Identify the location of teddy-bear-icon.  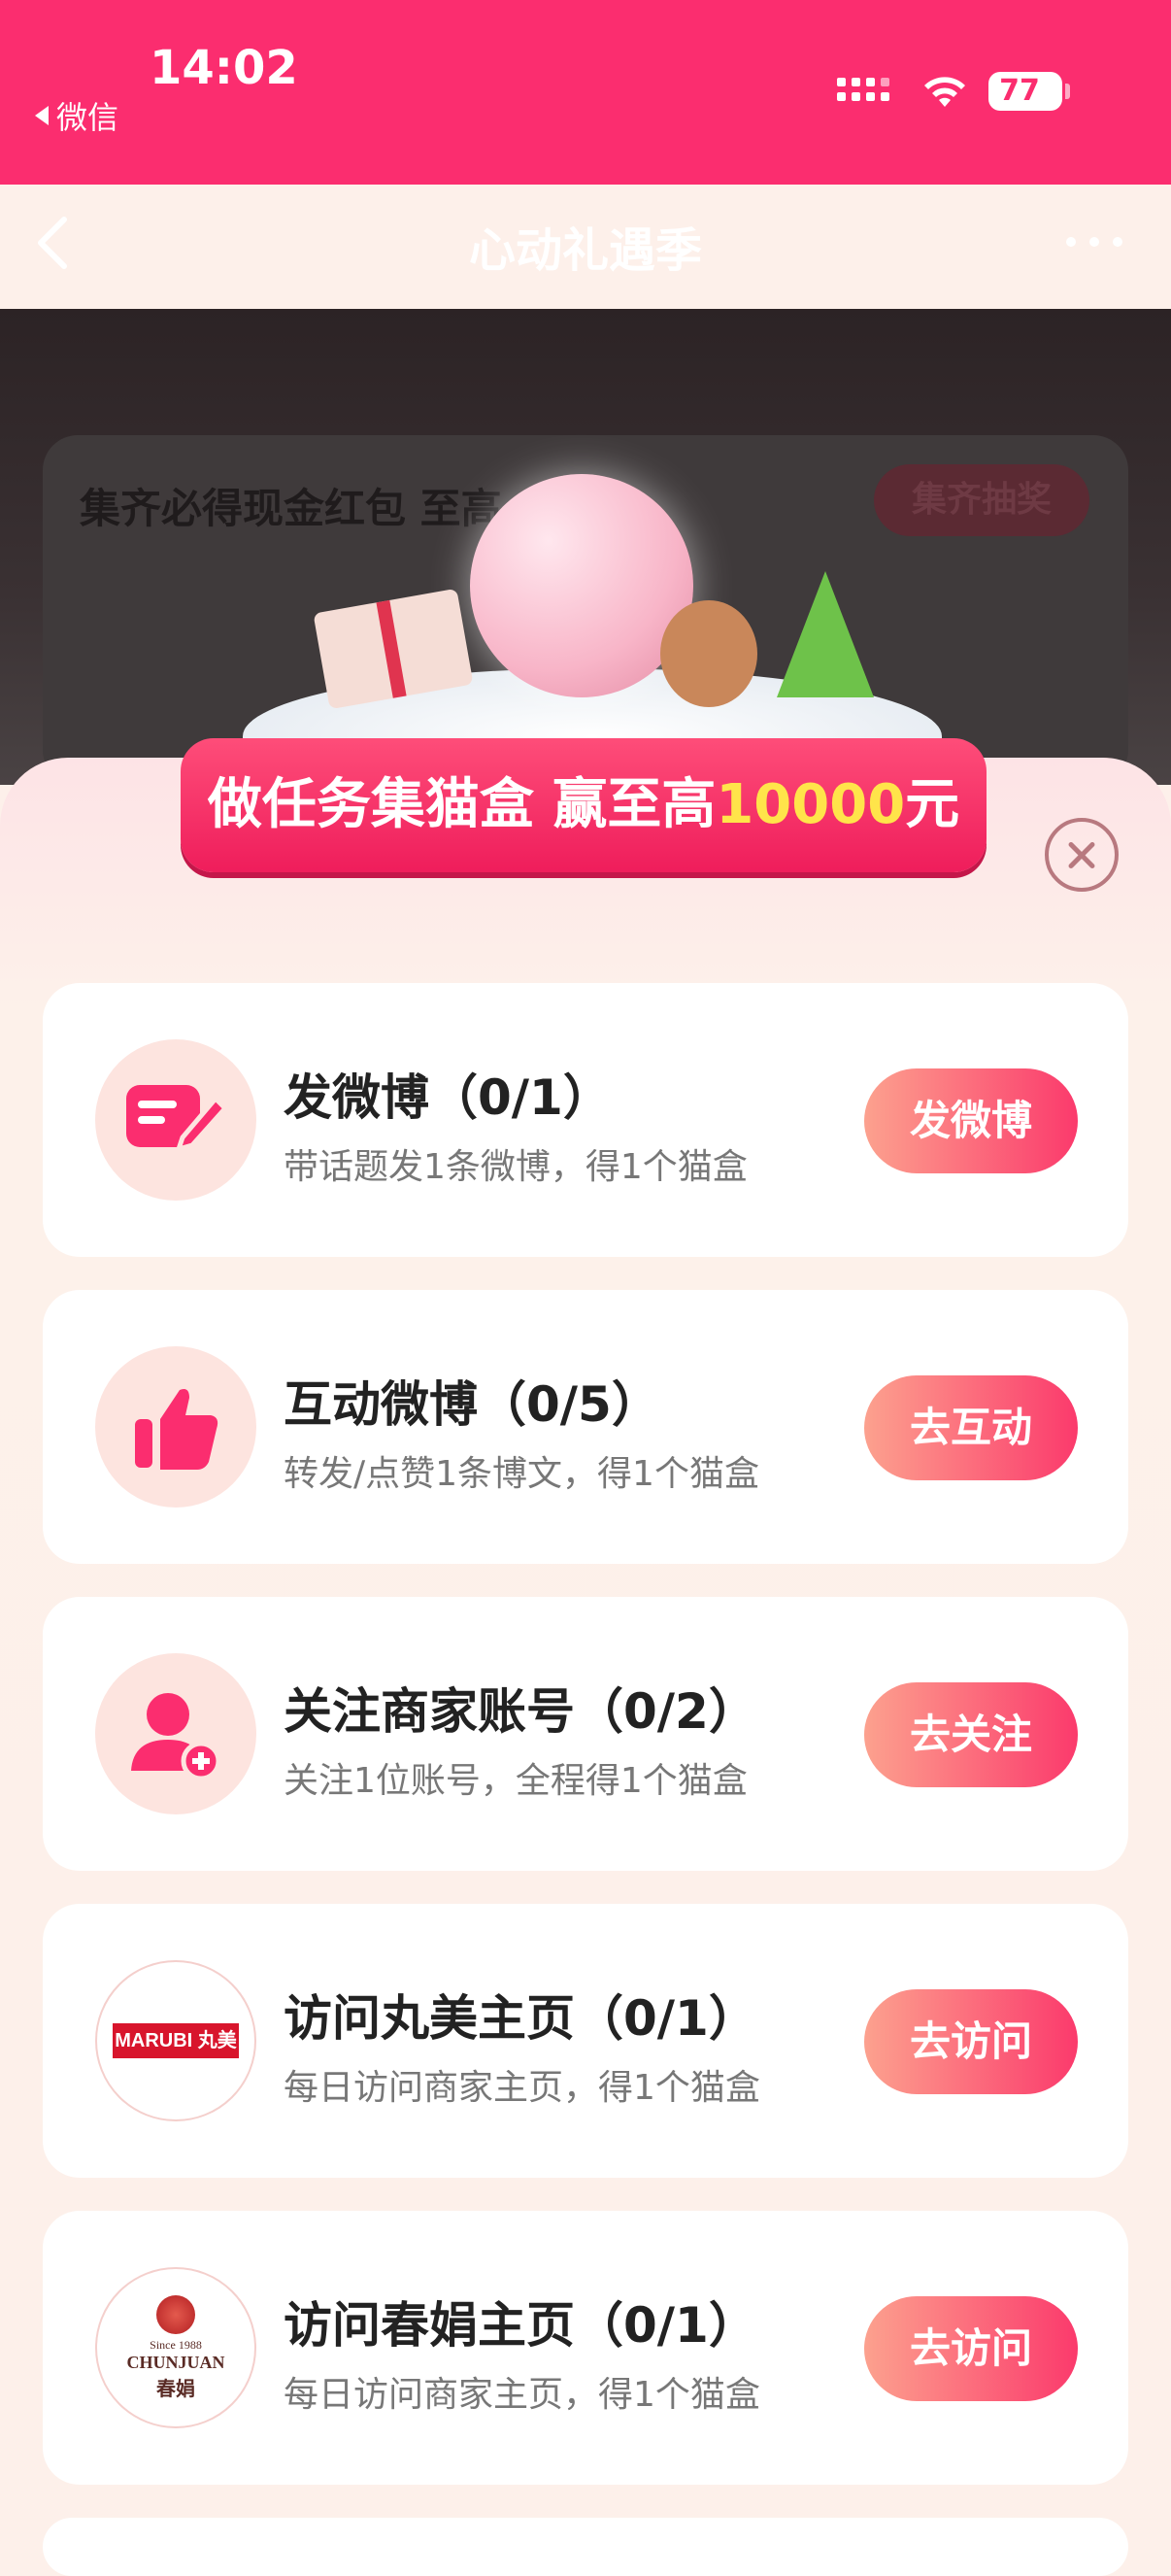
(708, 653).